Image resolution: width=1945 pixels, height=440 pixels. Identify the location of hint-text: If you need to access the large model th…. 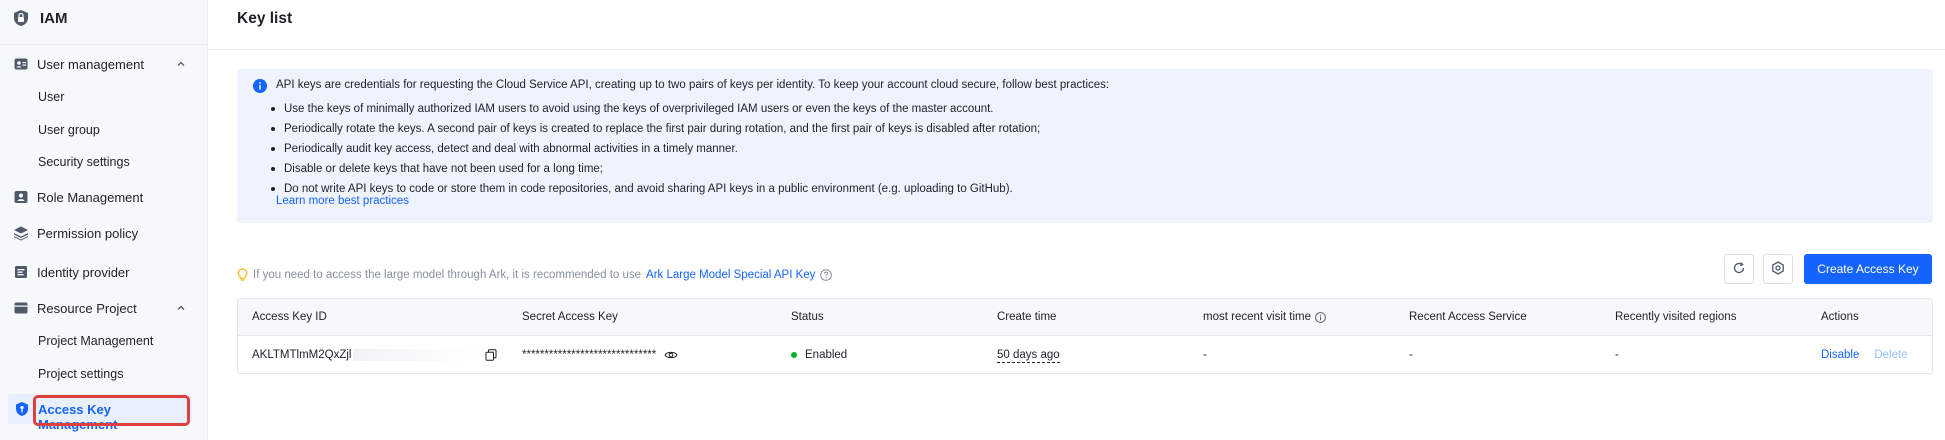
(447, 275).